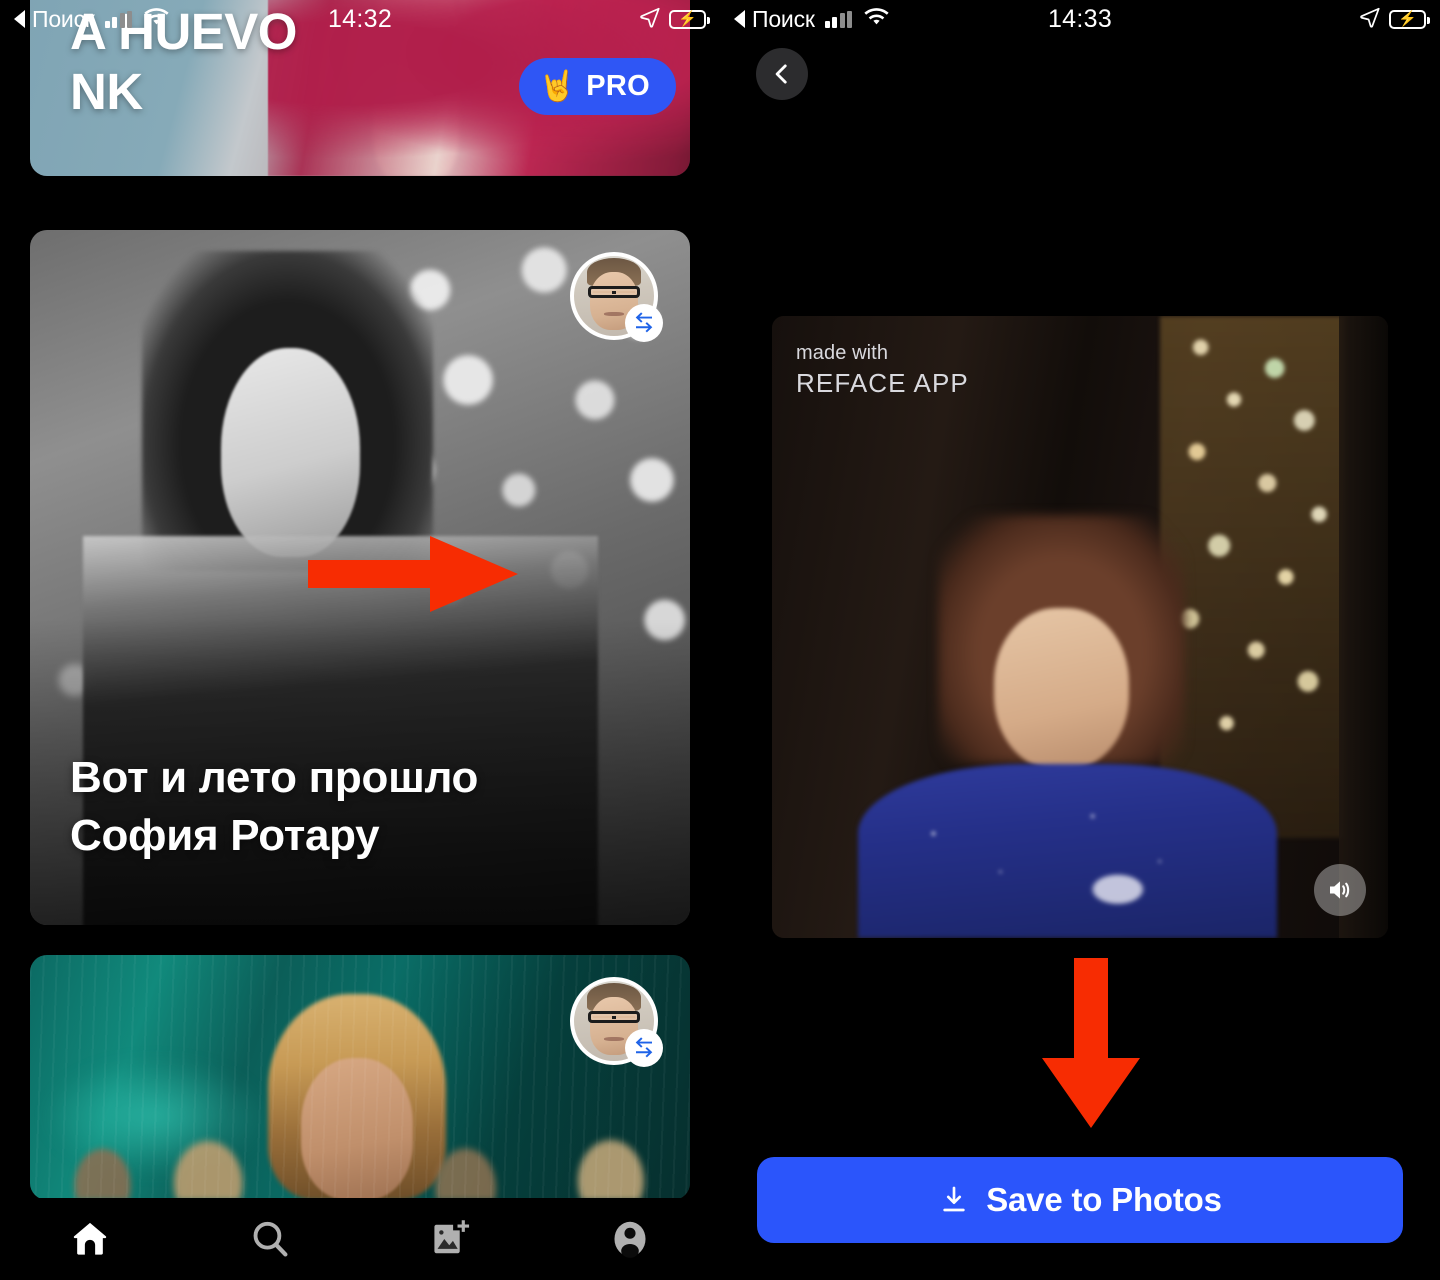  I want to click on profile-icon, so click(630, 1239).